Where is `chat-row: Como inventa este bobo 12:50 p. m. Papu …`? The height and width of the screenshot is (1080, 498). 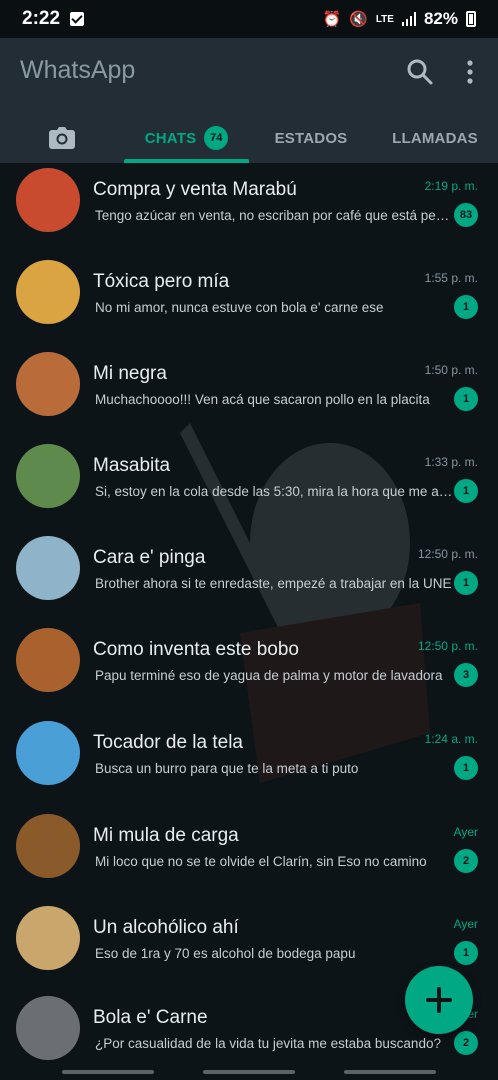
chat-row: Como inventa este bobo 12:50 p. m. Papu … is located at coordinates (249, 669).